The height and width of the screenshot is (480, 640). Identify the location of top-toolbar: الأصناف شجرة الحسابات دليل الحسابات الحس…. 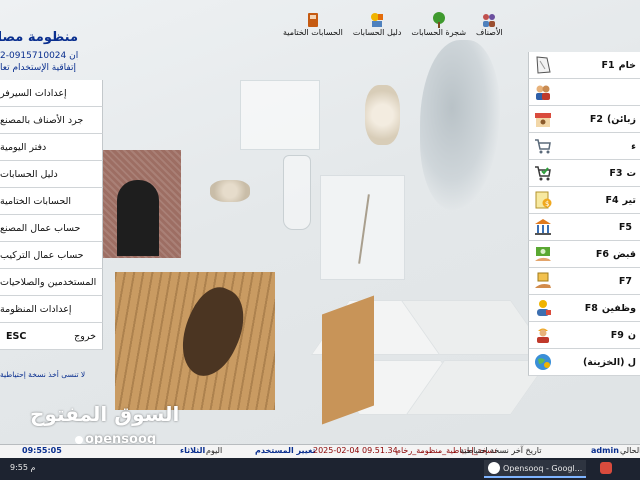
(393, 28).